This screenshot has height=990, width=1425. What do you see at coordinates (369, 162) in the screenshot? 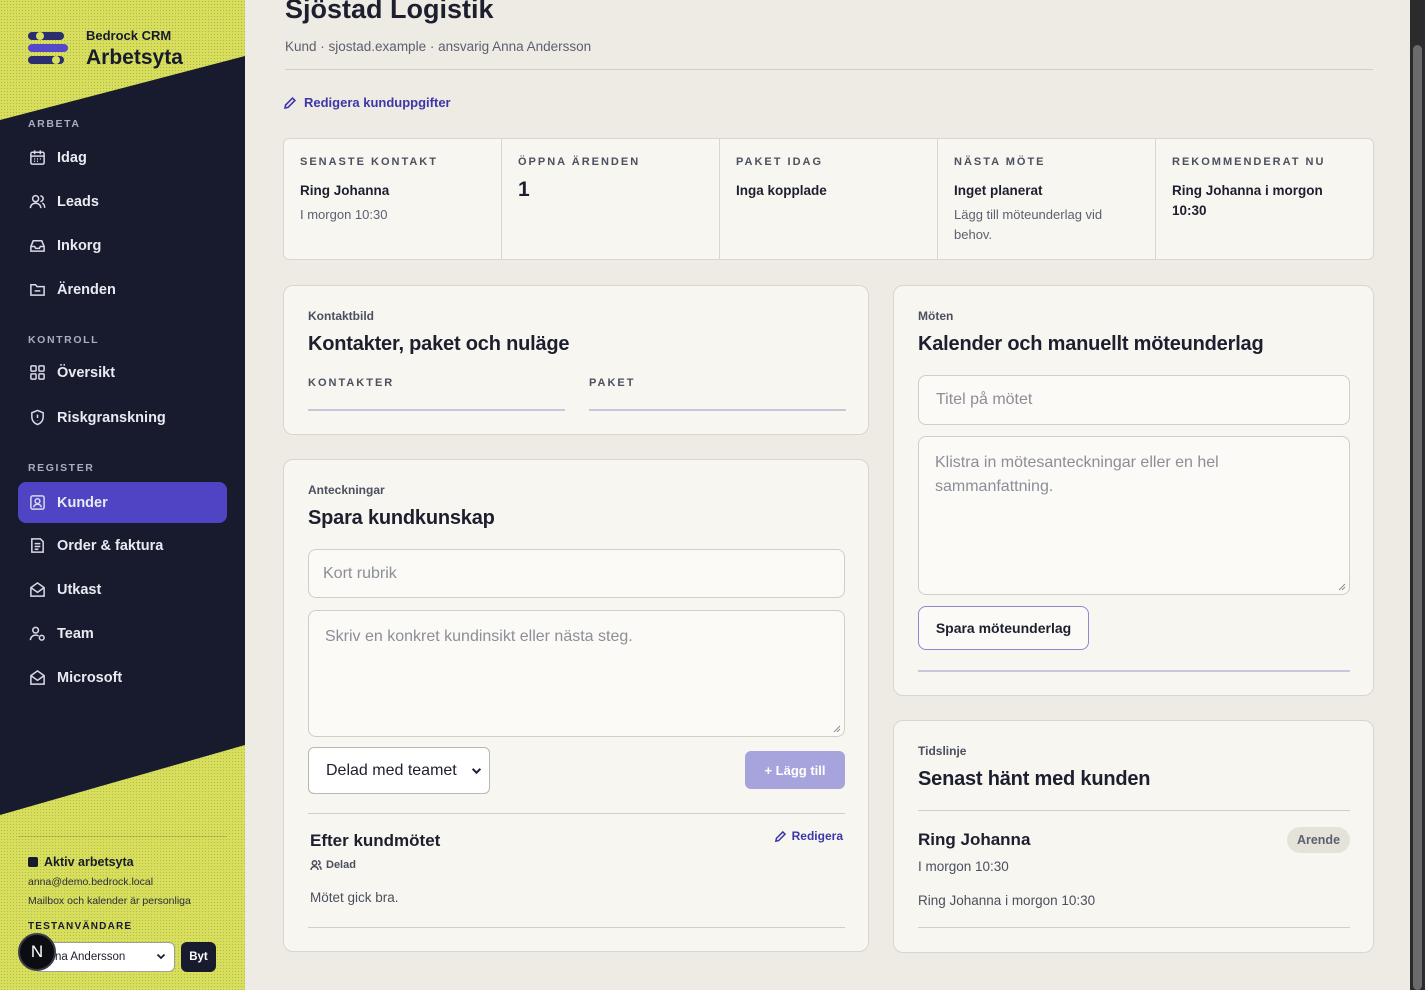
I see `stat-label: SENASTE KONTAKT` at bounding box center [369, 162].